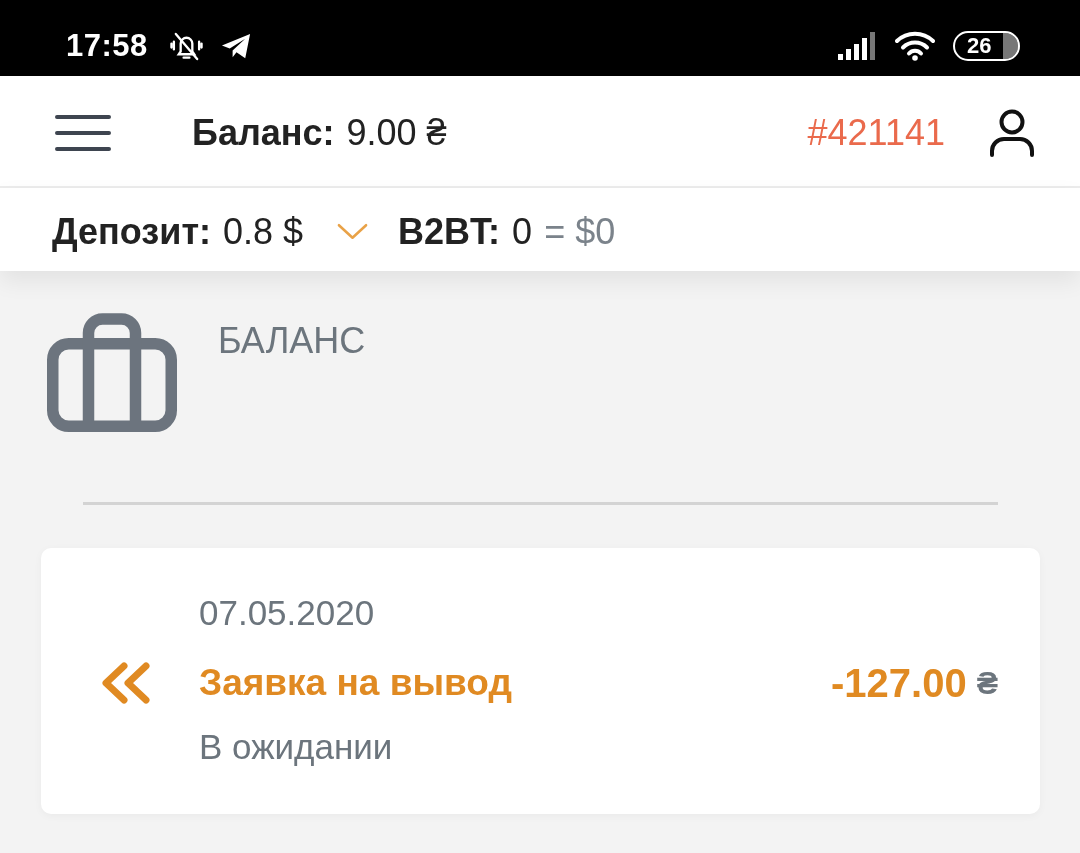 Image resolution: width=1080 pixels, height=853 pixels. I want to click on transaction-date: 07.05.2020, so click(287, 613).